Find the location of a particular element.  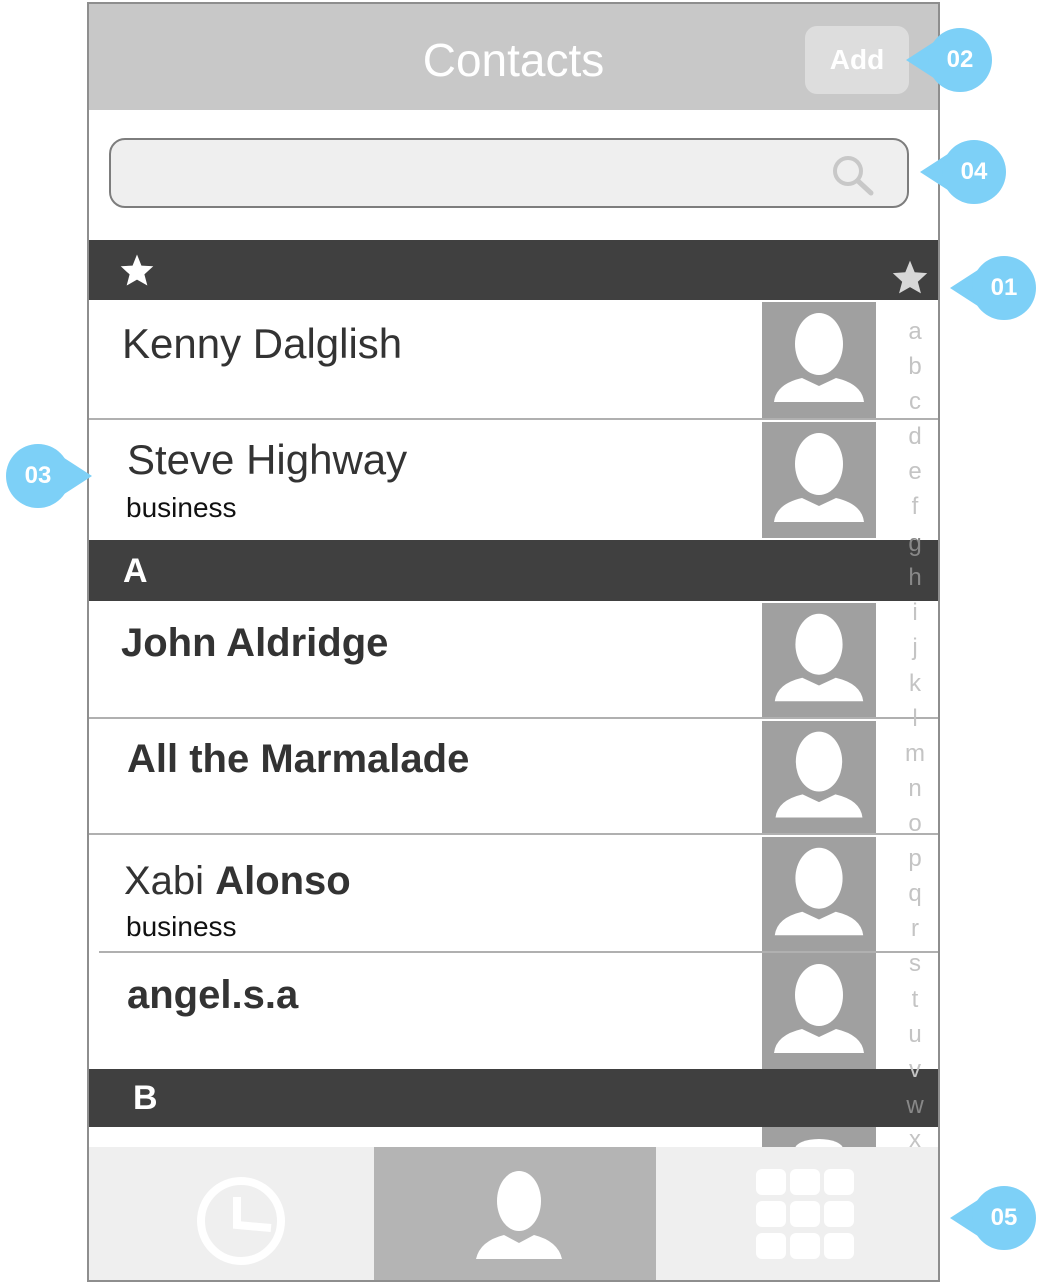

callout-marker-04: 04 is located at coordinates (965, 172).